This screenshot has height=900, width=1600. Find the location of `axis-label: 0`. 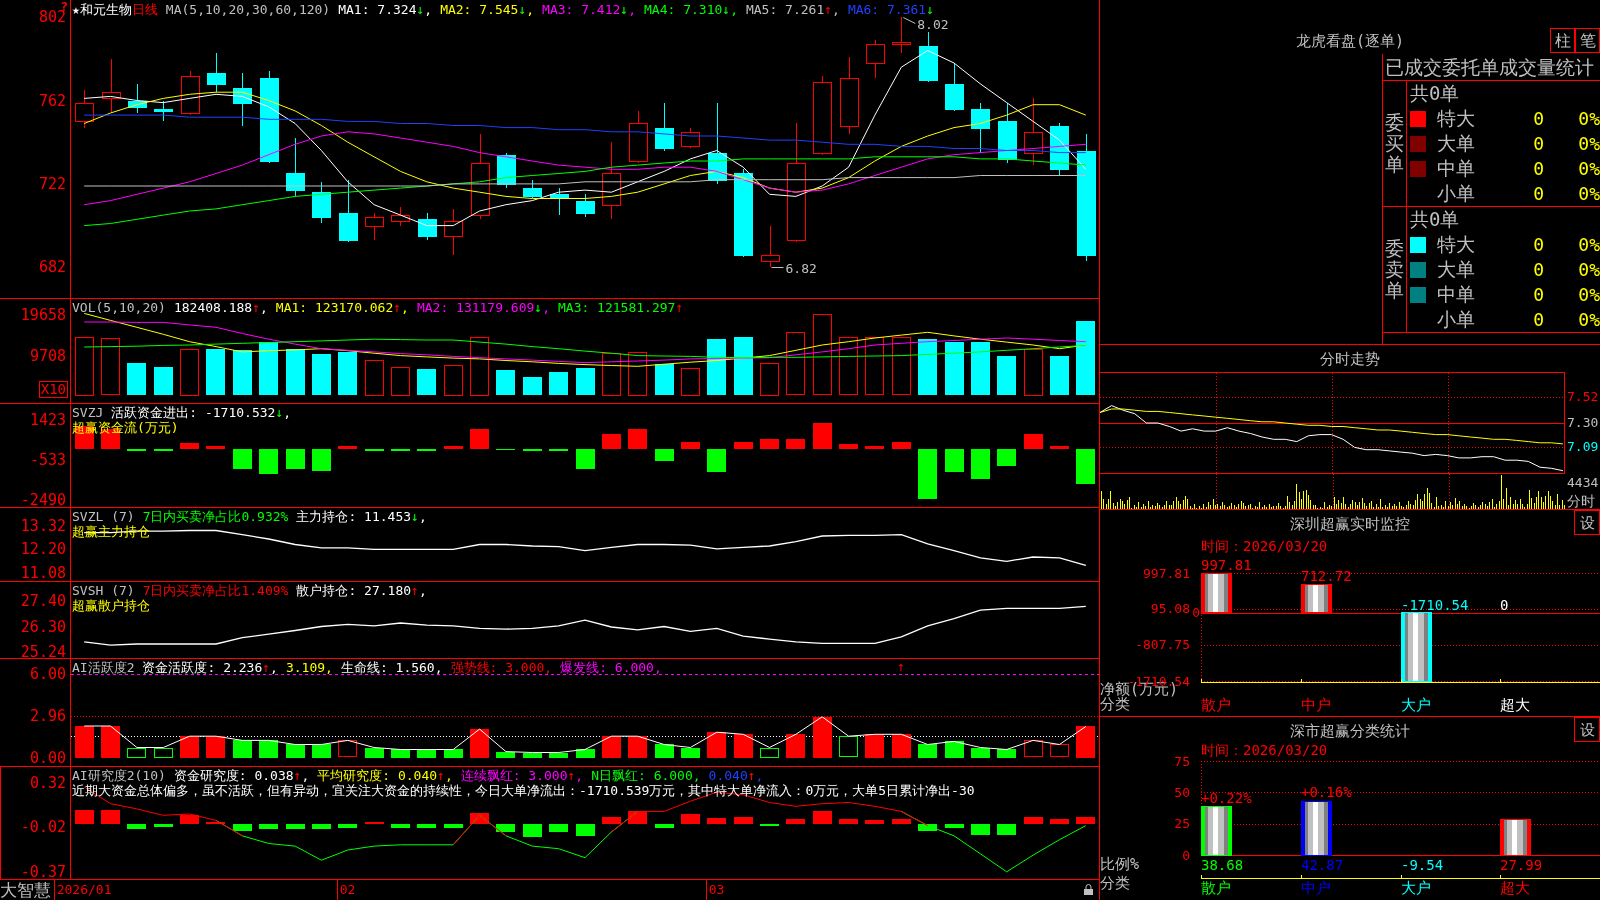

axis-label: 0 is located at coordinates (1186, 855).